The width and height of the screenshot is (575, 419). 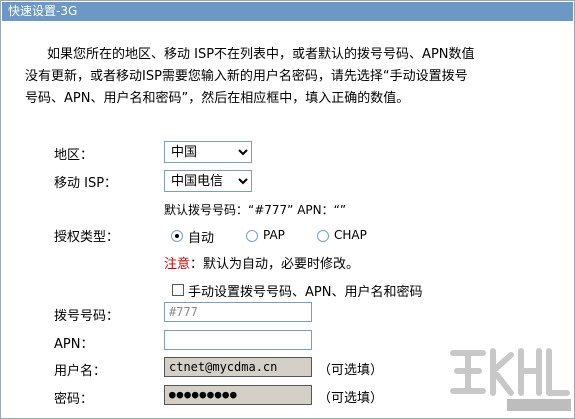 What do you see at coordinates (238, 312) in the screenshot?
I see `dial-number-input: #777` at bounding box center [238, 312].